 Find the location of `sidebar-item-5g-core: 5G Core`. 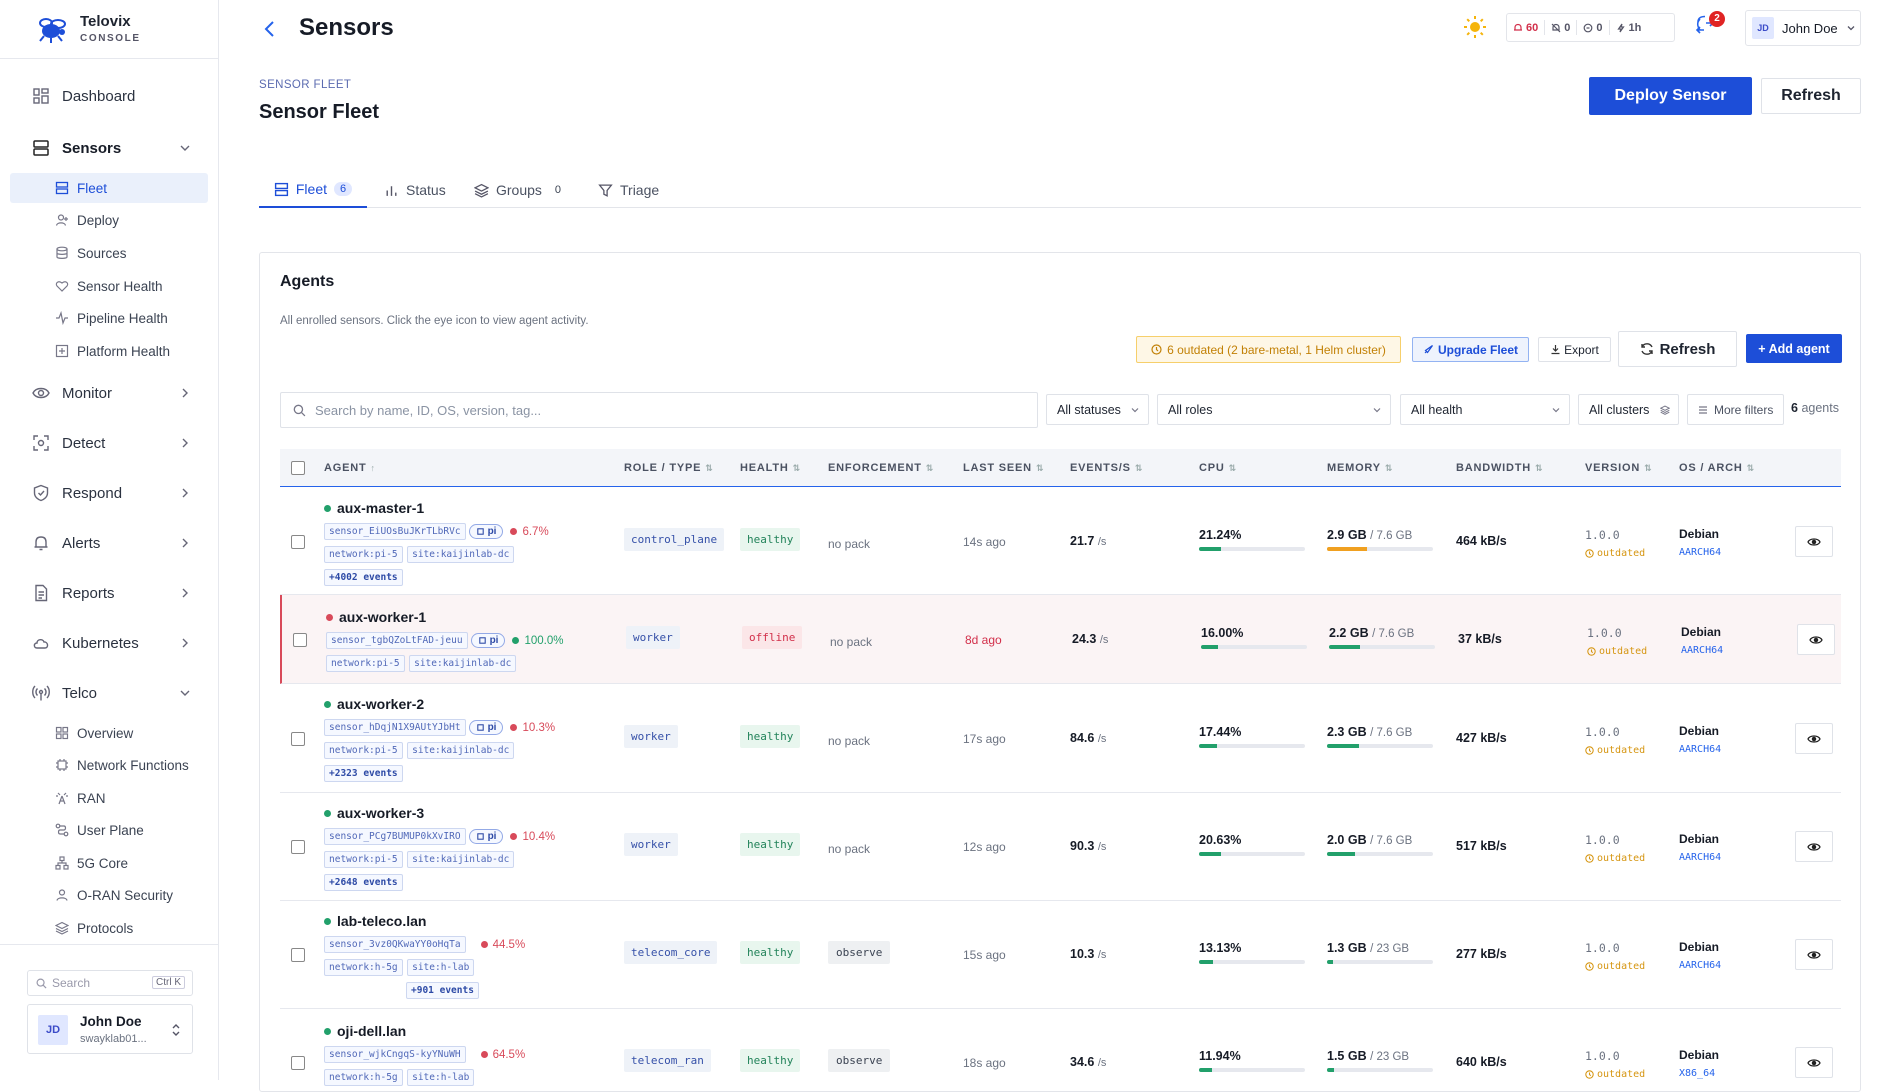

sidebar-item-5g-core: 5G Core is located at coordinates (109, 863).